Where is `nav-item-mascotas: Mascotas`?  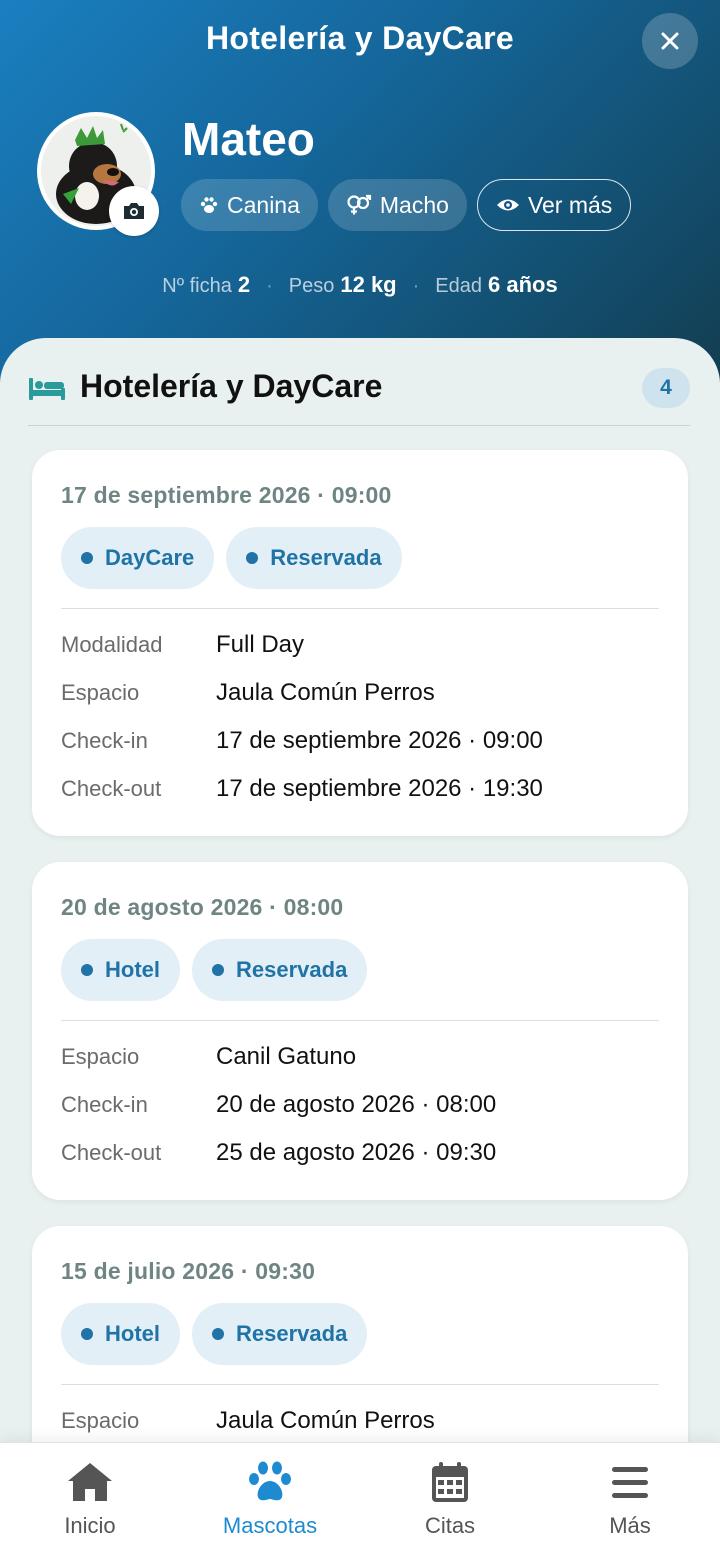
nav-item-mascotas: Mascotas is located at coordinates (270, 1500).